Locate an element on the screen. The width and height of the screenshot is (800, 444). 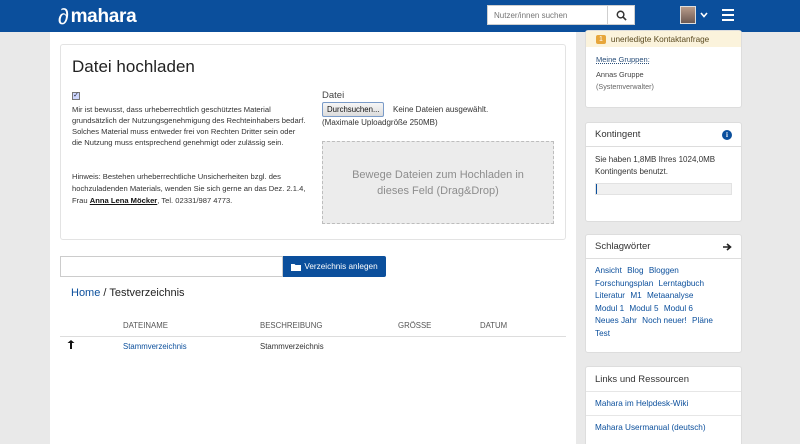
create-folder-label: Verzeichnis anlegen is located at coordinates (341, 266).